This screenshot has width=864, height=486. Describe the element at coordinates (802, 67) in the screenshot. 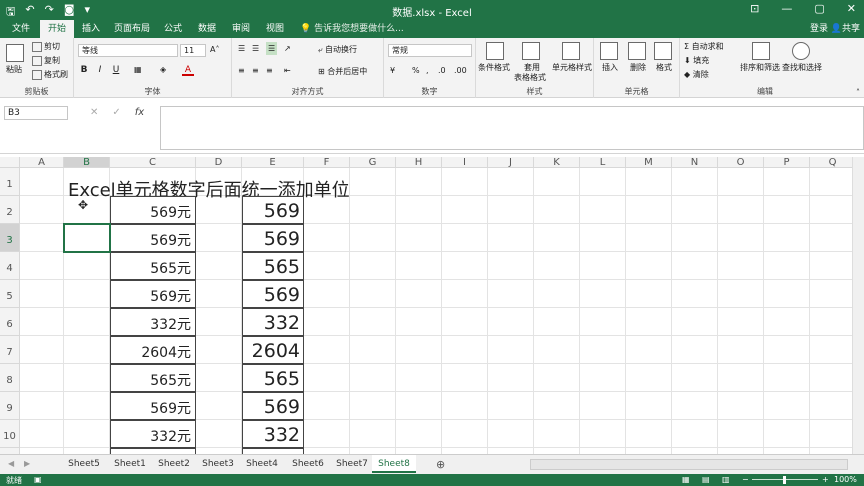

I see `find-select-button: 查找和选择` at that location.